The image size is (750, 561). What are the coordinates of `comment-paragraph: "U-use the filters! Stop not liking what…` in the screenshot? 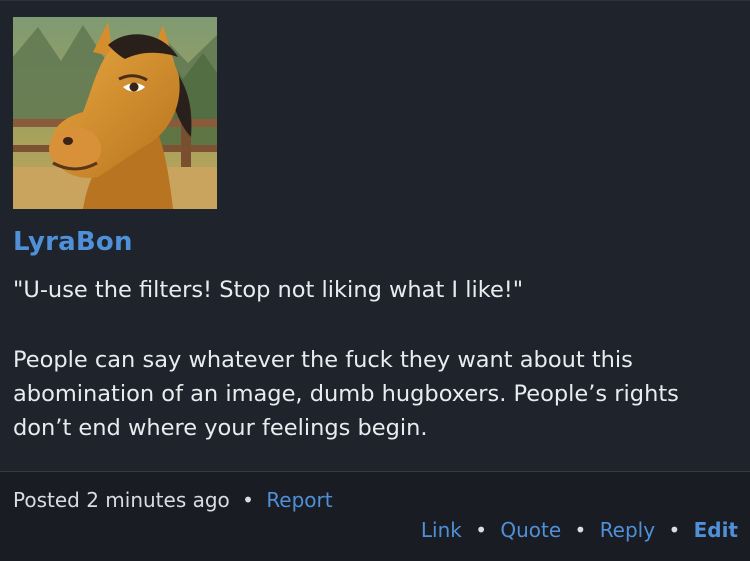 It's located at (268, 290).